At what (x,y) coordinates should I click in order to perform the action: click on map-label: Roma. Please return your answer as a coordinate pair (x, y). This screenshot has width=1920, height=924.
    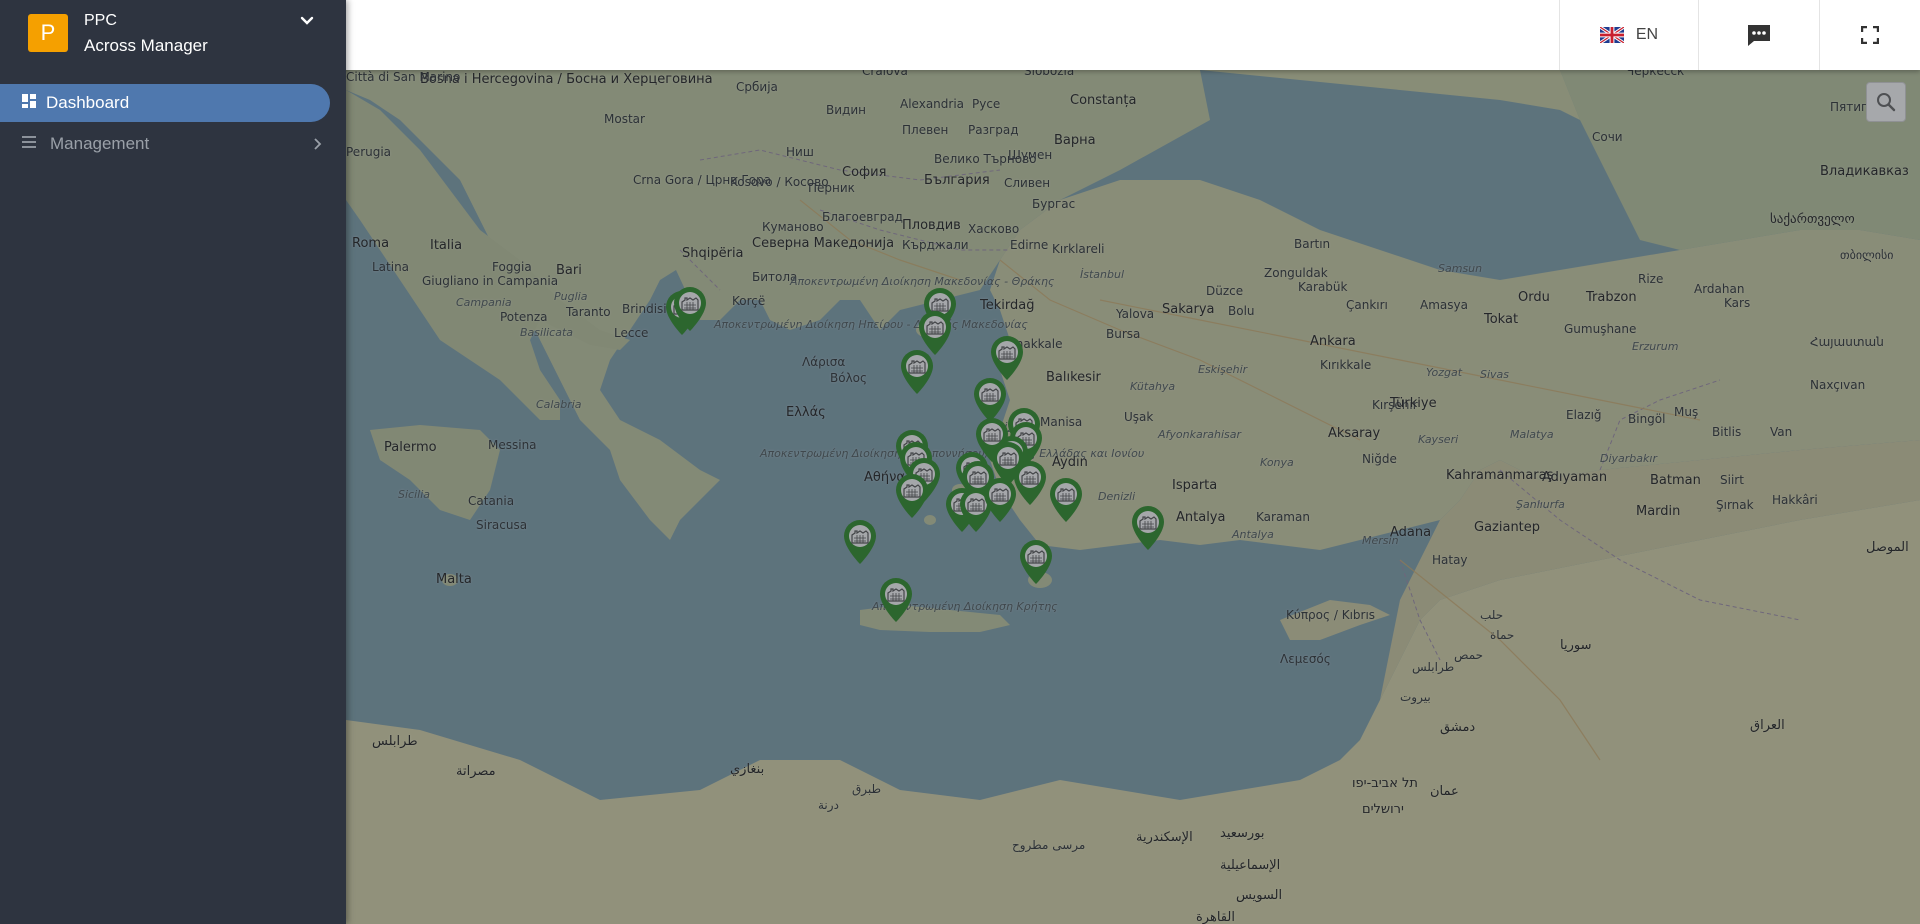
    Looking at the image, I should click on (371, 243).